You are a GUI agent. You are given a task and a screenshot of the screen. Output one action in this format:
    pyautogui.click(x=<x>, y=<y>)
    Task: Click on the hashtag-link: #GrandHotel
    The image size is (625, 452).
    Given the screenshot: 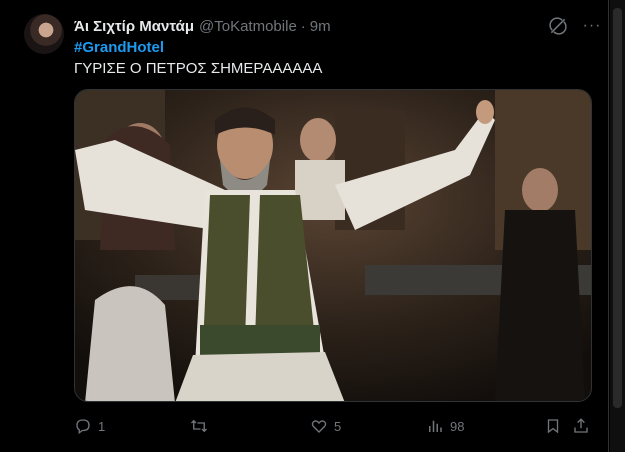 What is the action you would take?
    pyautogui.click(x=119, y=47)
    